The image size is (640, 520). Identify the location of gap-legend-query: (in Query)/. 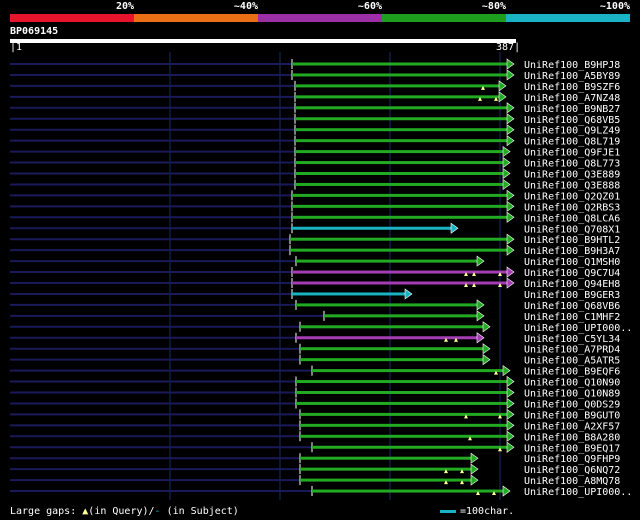
(121, 511).